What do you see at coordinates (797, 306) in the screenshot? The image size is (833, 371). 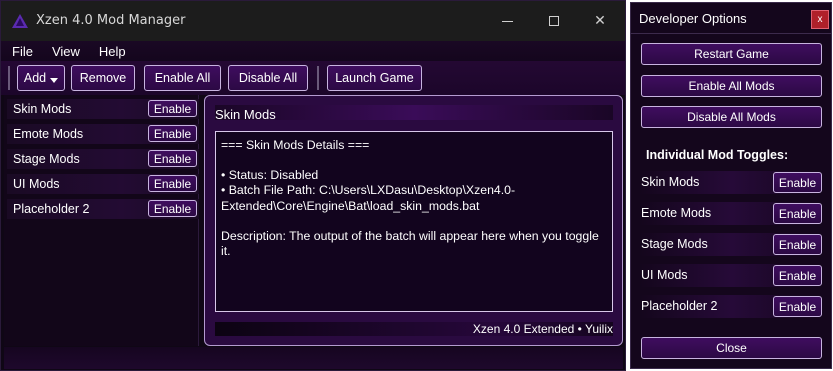 I see `toggle-placeholder-2-button: Enable` at bounding box center [797, 306].